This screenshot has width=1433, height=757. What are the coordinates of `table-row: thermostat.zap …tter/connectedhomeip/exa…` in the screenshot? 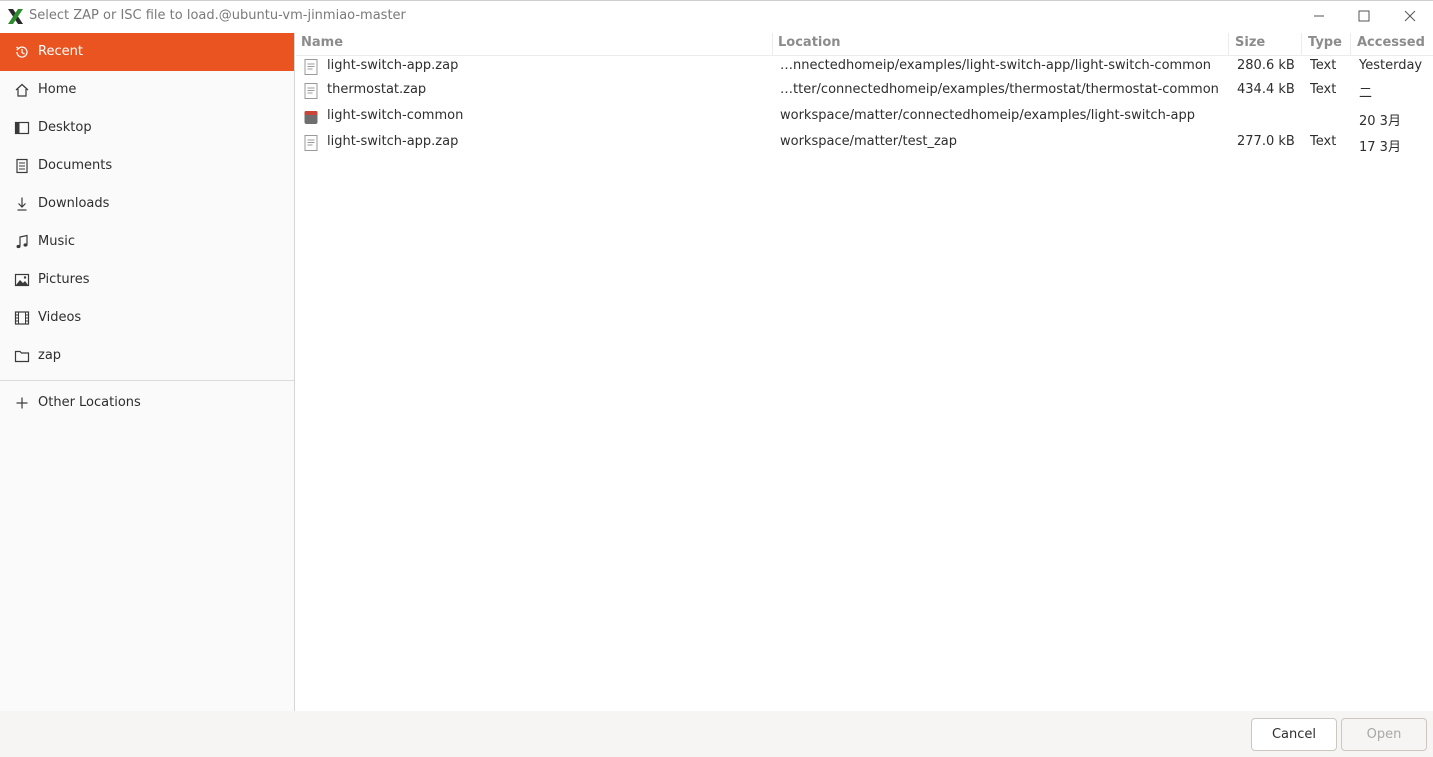 It's located at (864, 91).